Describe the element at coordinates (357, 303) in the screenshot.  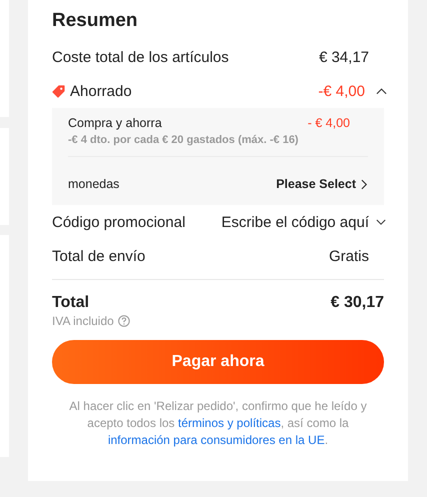
I see `total-value: € 30,17` at that location.